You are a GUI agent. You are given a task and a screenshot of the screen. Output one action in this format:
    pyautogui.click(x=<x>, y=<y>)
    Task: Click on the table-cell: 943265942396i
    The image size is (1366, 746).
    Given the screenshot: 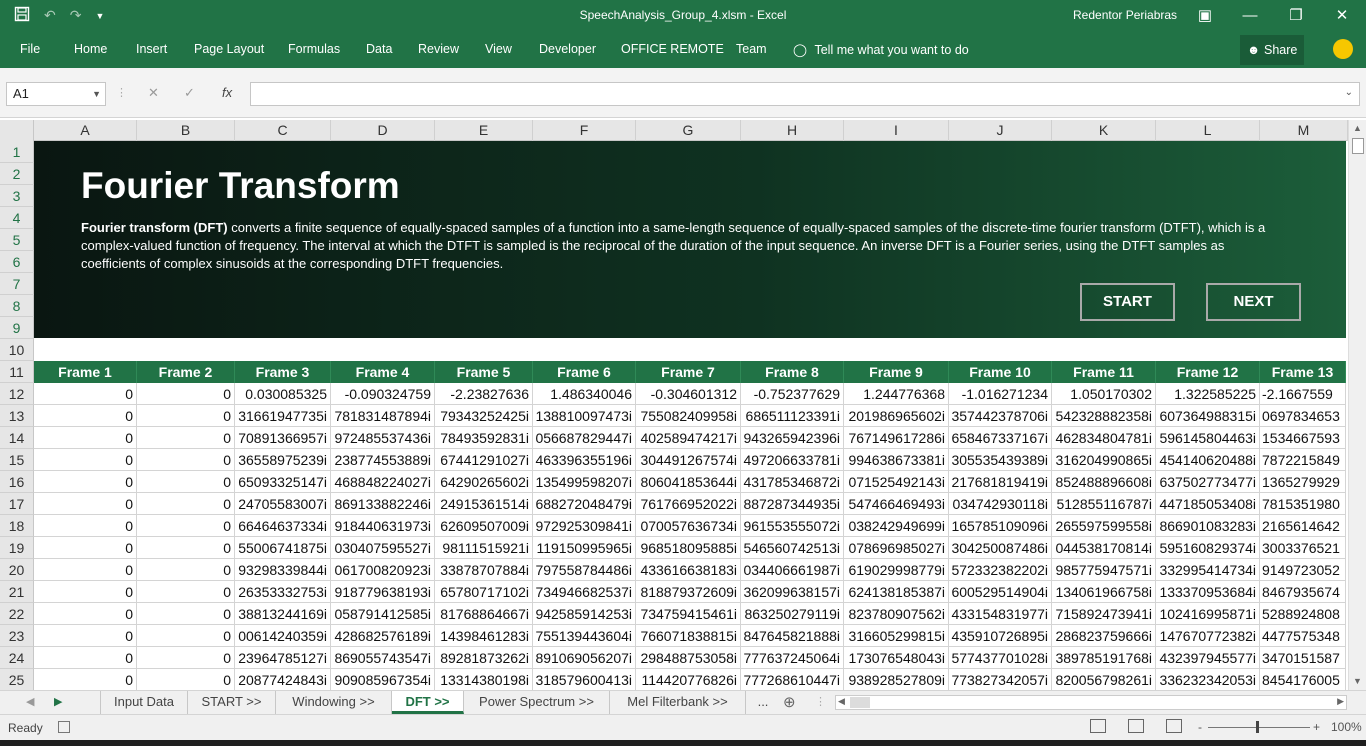 What is the action you would take?
    pyautogui.click(x=792, y=438)
    